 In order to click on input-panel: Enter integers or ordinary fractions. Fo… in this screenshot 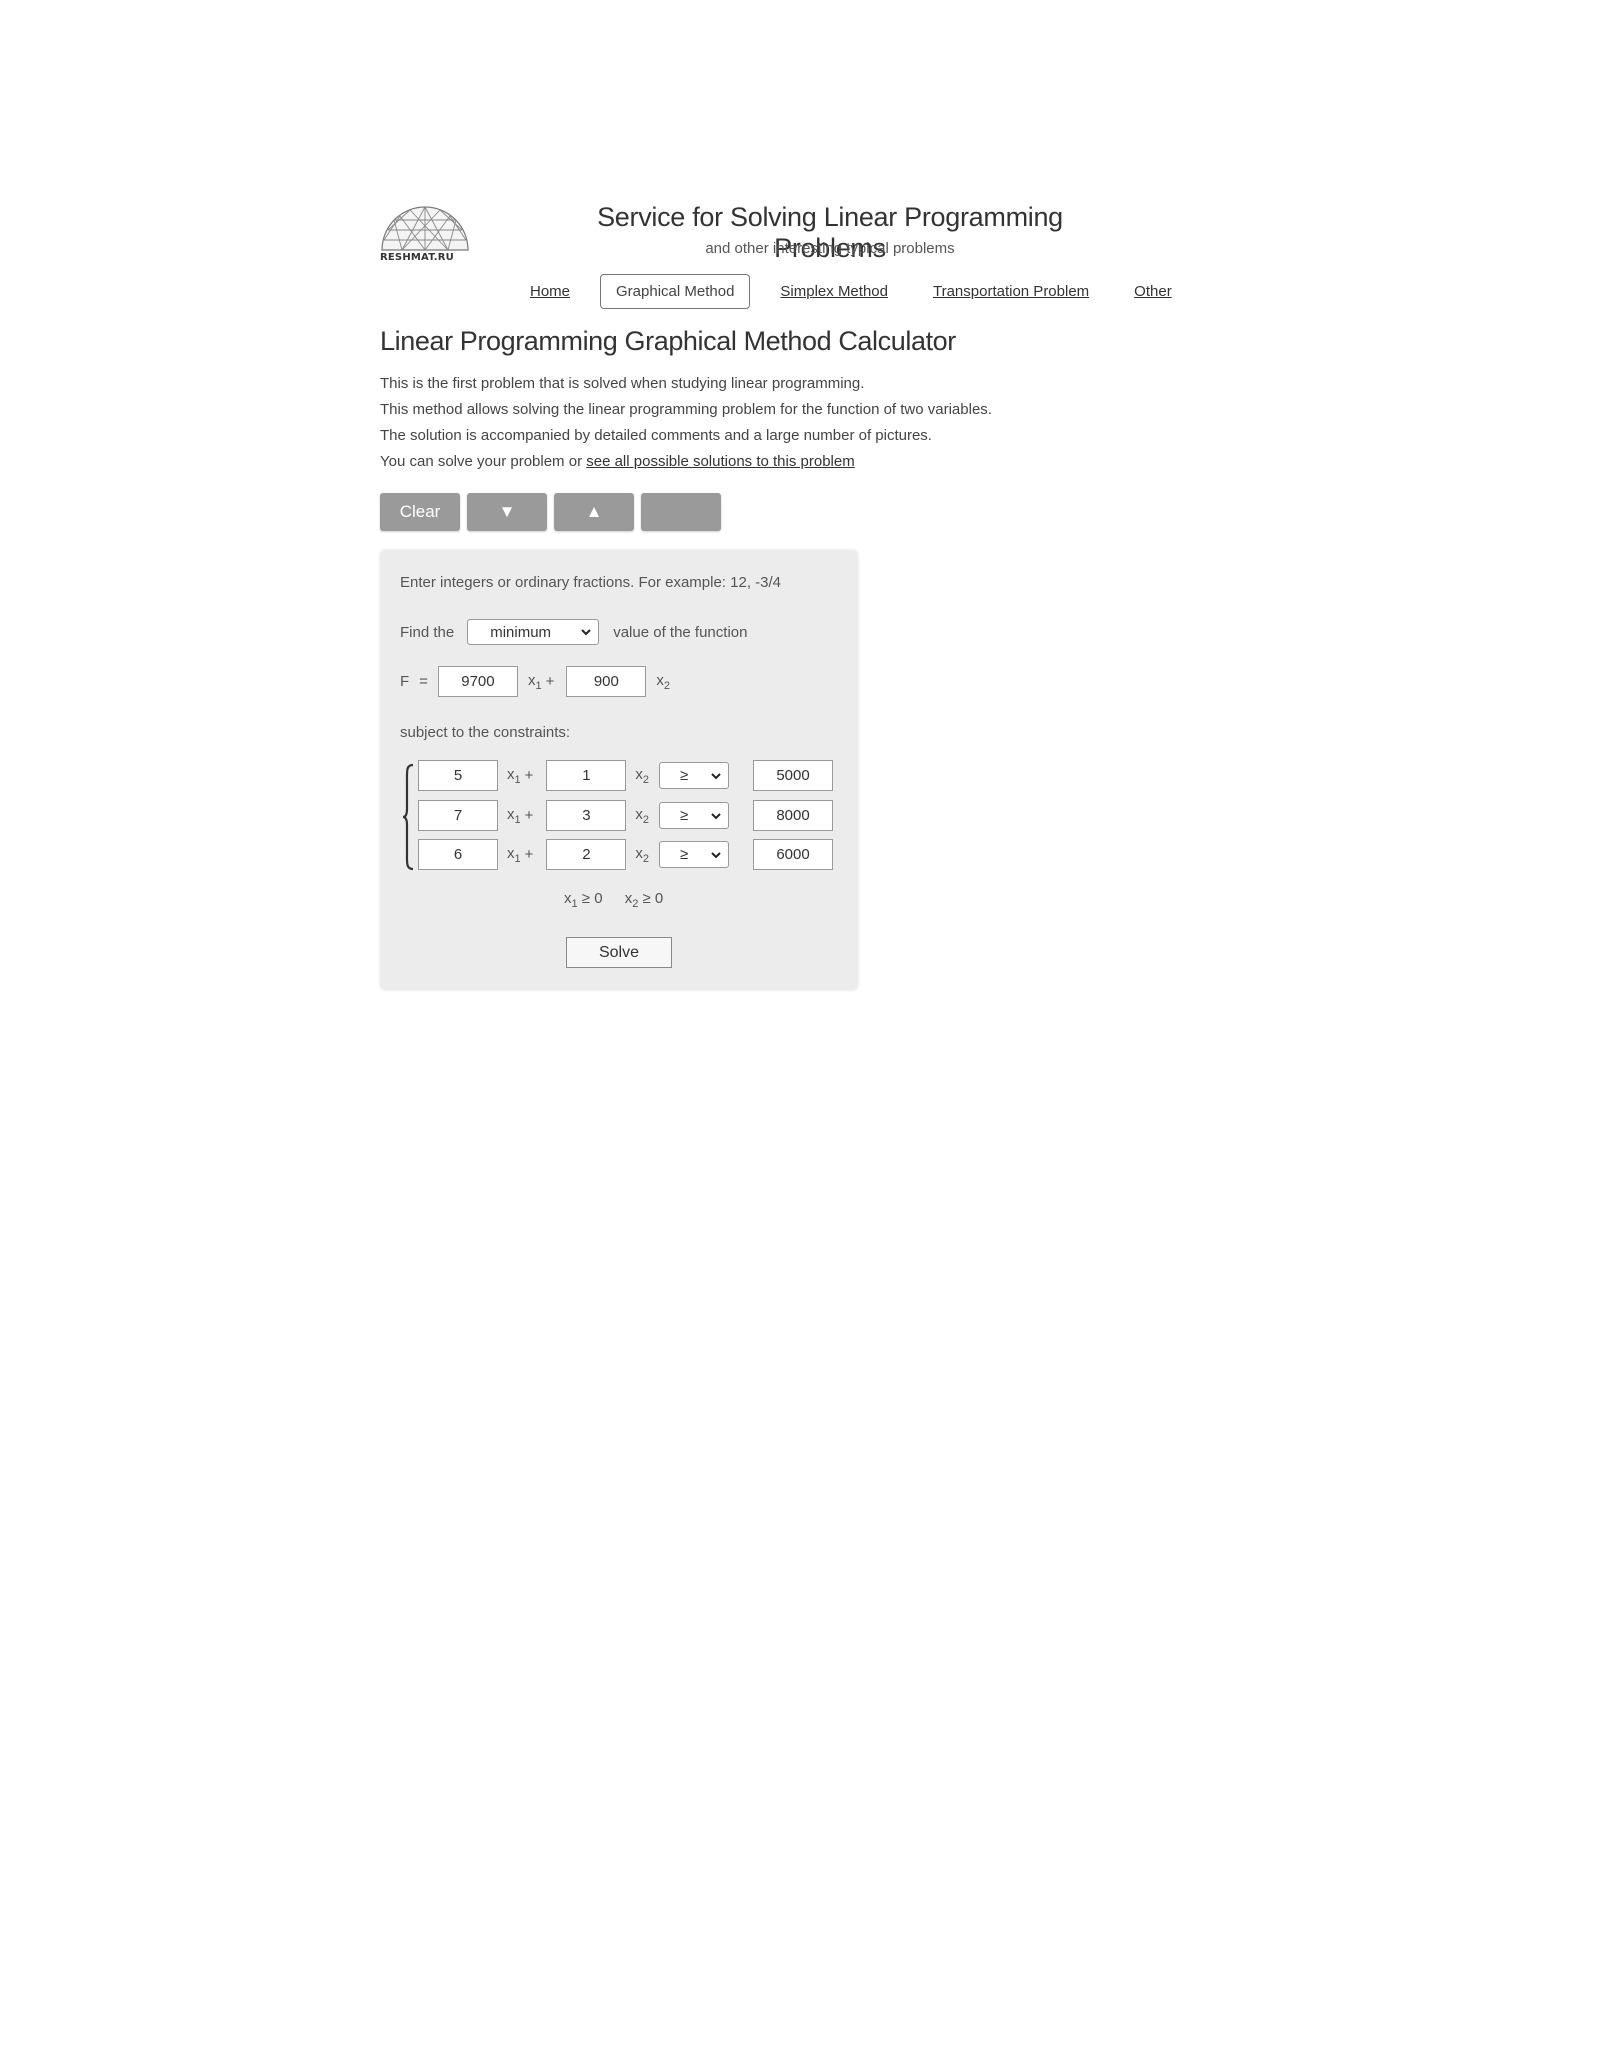, I will do `click(619, 770)`.